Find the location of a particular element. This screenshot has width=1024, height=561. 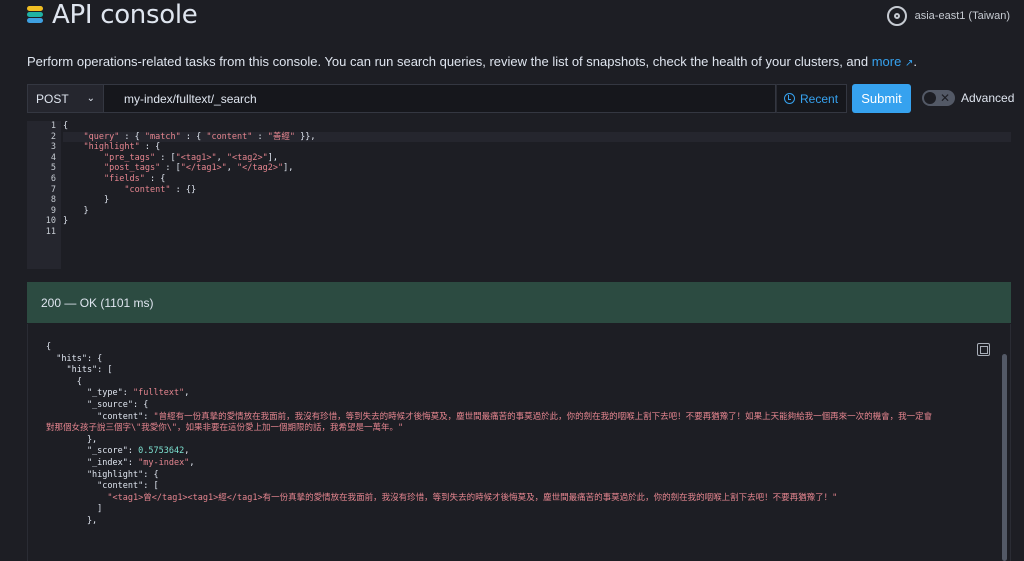

request-bar: POST ⌄ my-index/fulltext/_search Recent is located at coordinates (437, 98).